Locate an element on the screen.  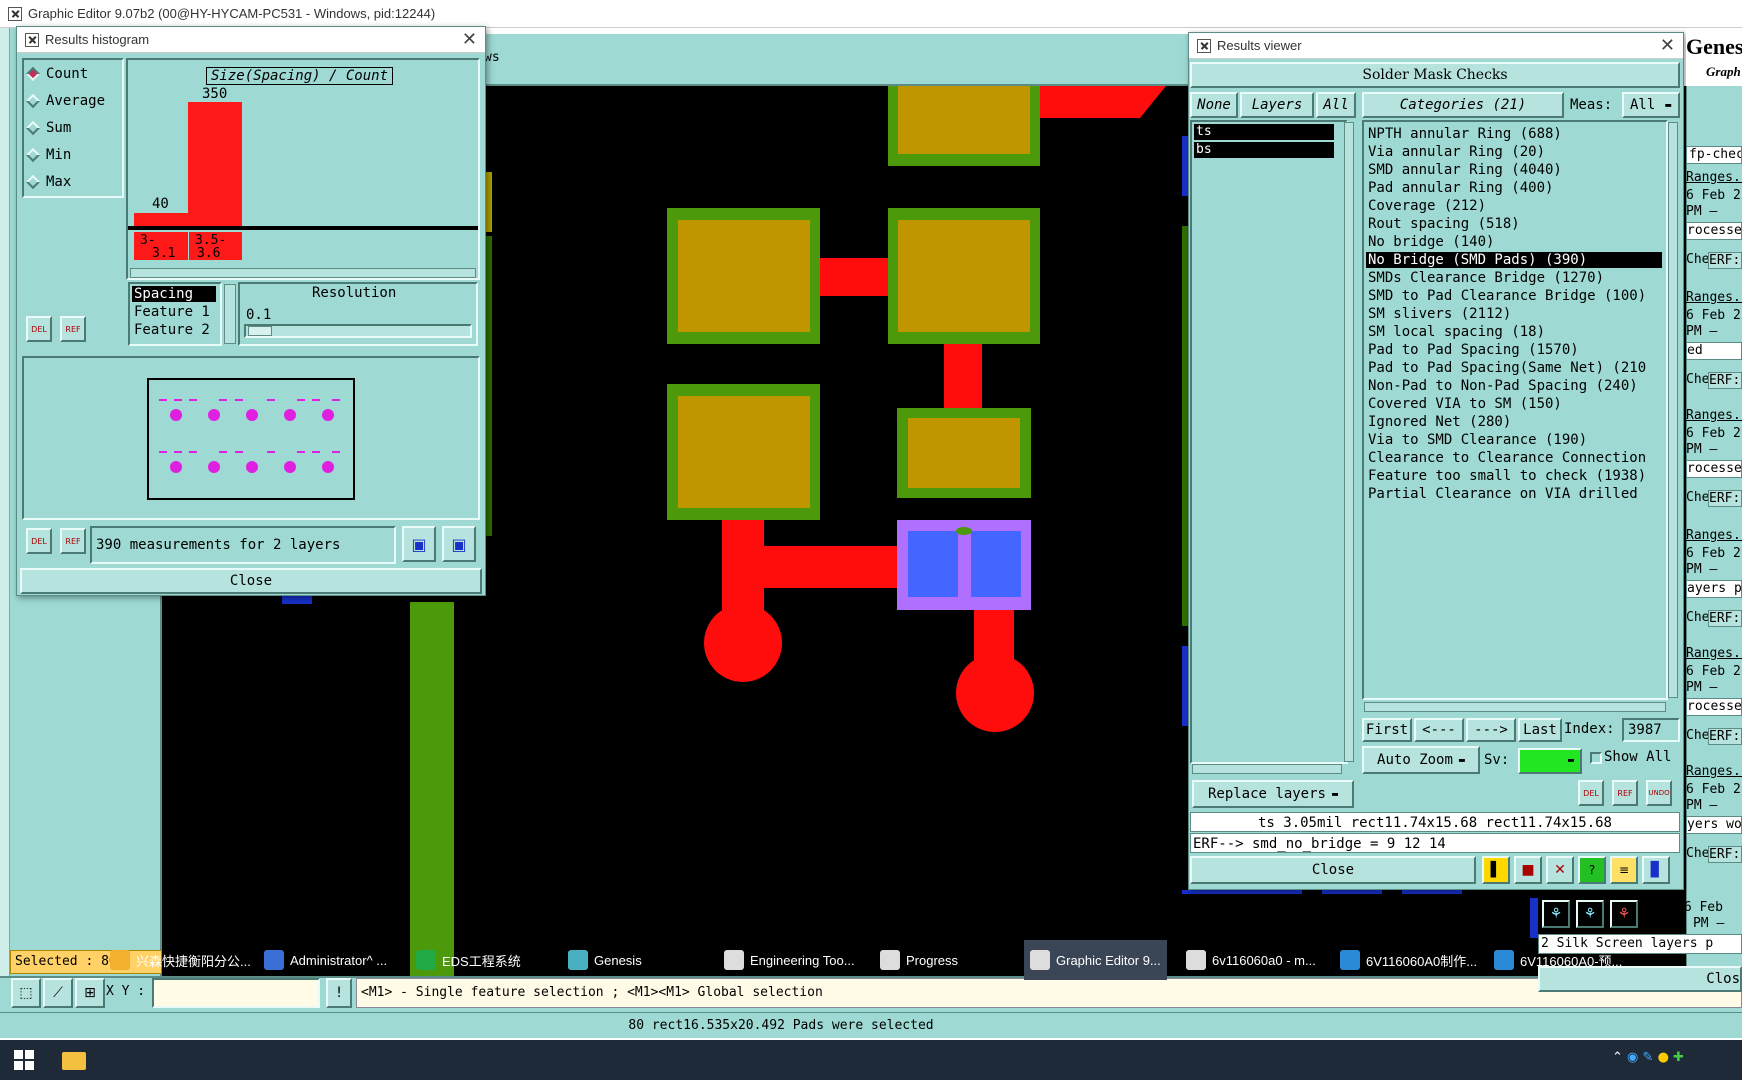
category-item: Pad to Pad Spacing (1570) is located at coordinates (1514, 350).